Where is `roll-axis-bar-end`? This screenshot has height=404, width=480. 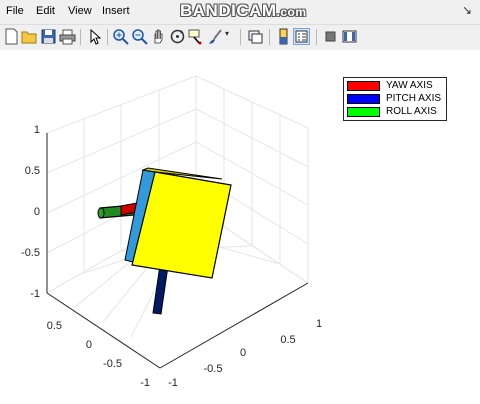 roll-axis-bar-end is located at coordinates (101, 213).